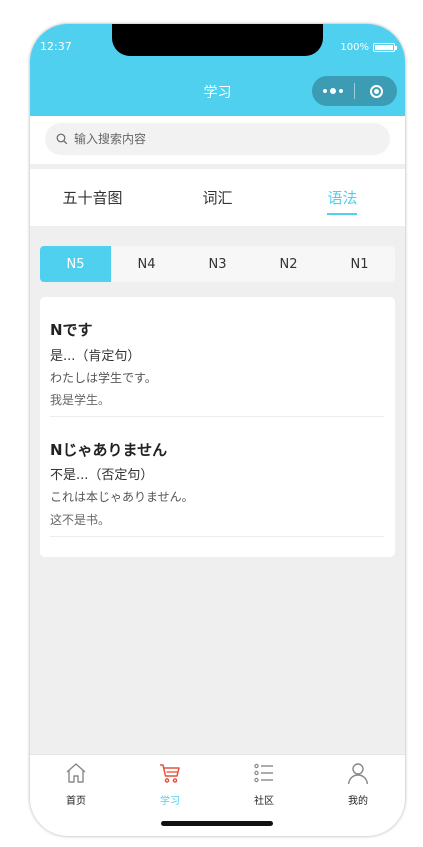 The height and width of the screenshot is (847, 423). I want to click on search-icon, so click(62, 139).